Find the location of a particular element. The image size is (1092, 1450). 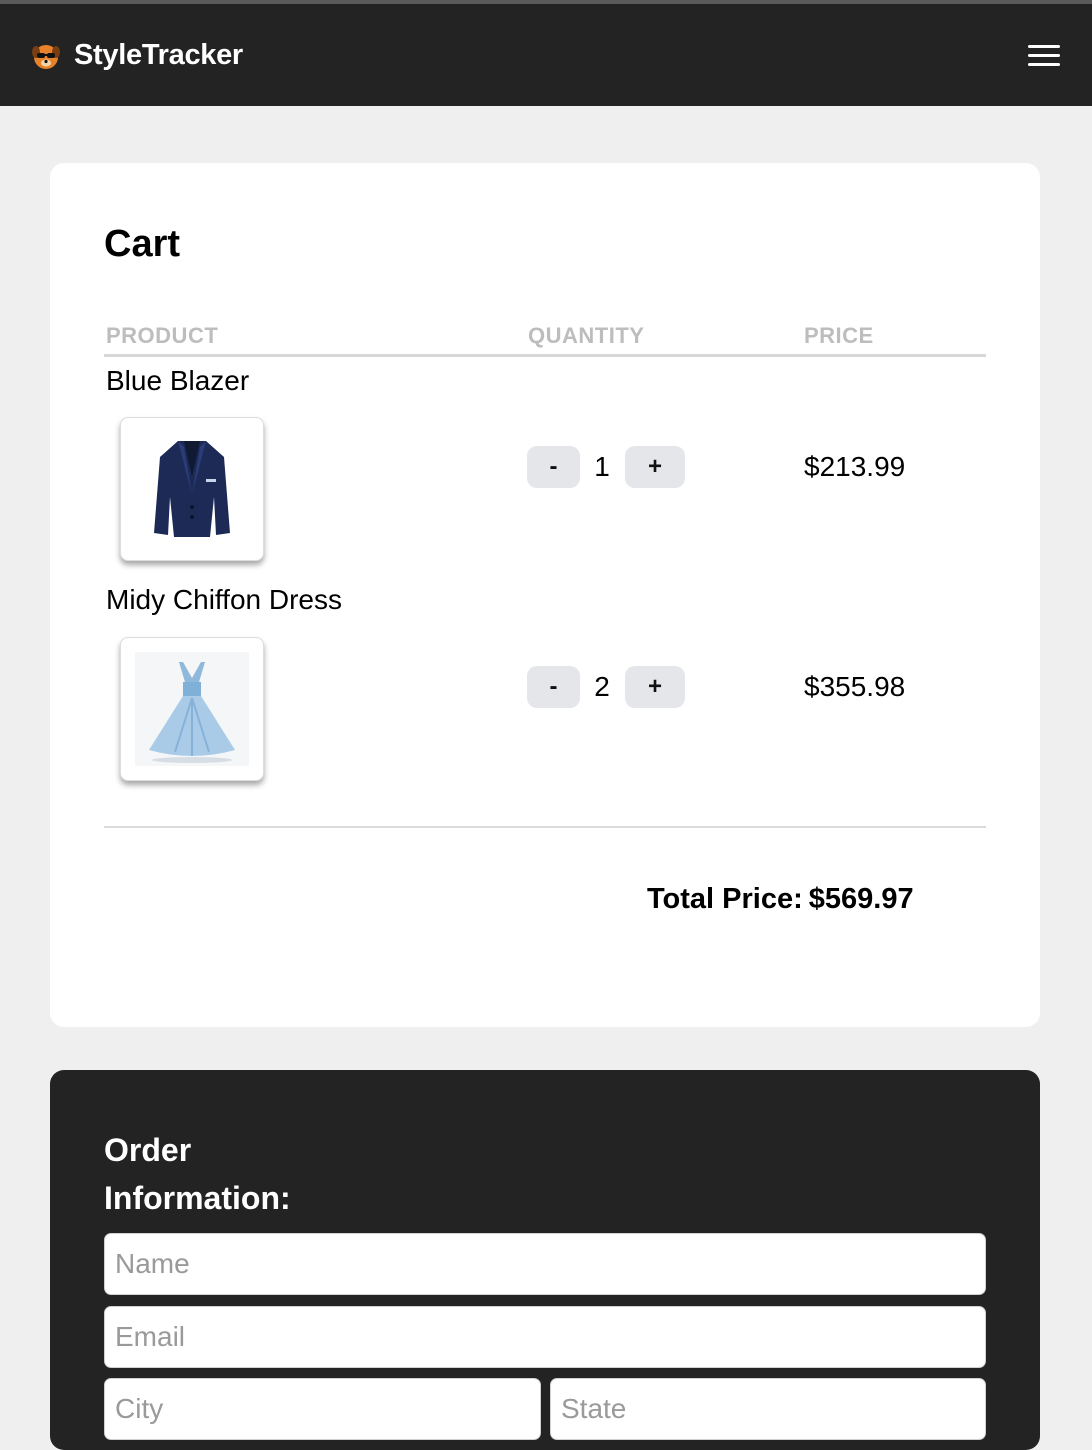

item-price: $355.98 is located at coordinates (855, 686).